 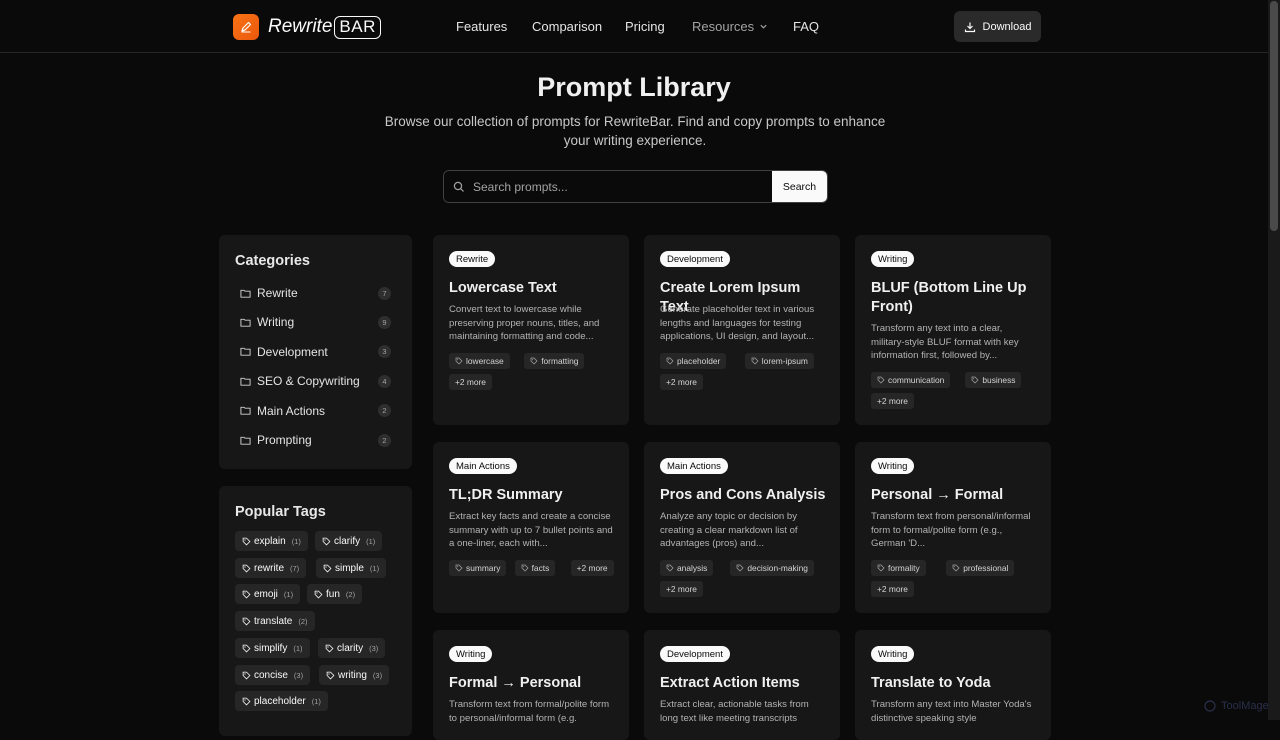 I want to click on popular-tag: clarity (3), so click(x=352, y=648).